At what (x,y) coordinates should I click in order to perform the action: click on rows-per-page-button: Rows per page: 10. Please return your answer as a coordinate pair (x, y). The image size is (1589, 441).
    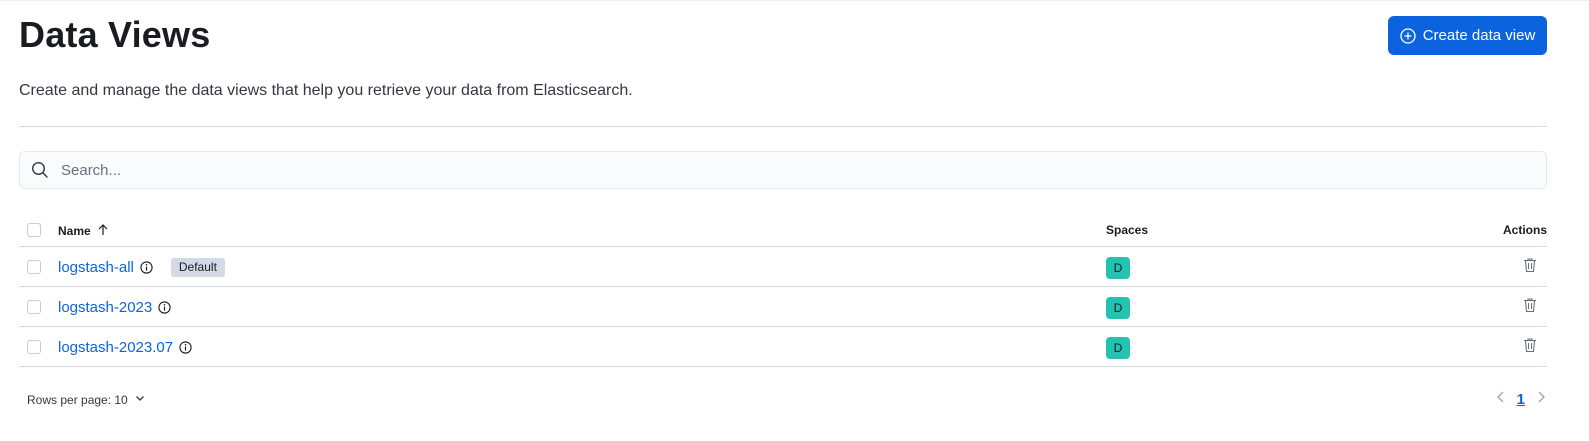
    Looking at the image, I should click on (86, 399).